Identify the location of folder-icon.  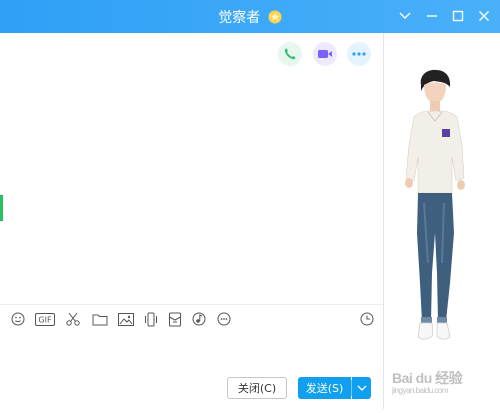
(100, 319).